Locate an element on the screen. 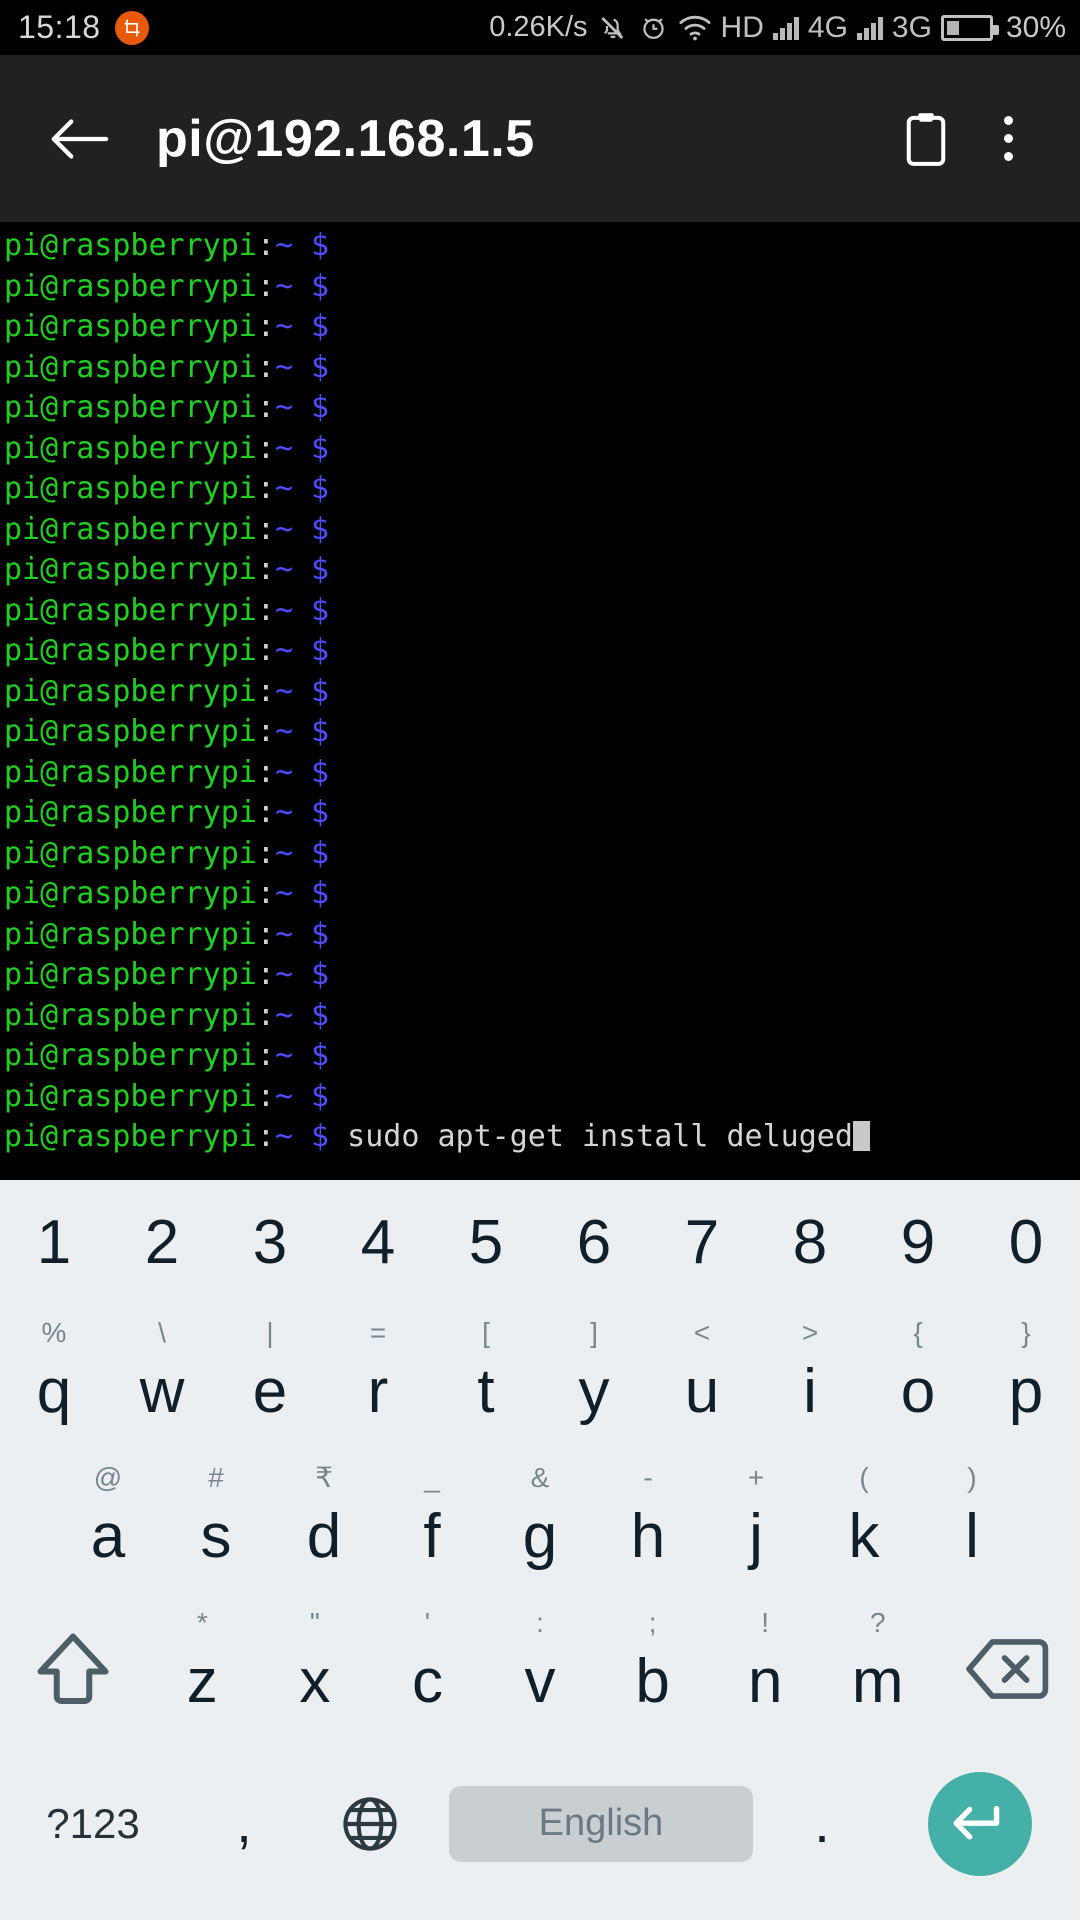 The height and width of the screenshot is (1920, 1080). mute-bell-icon is located at coordinates (613, 28).